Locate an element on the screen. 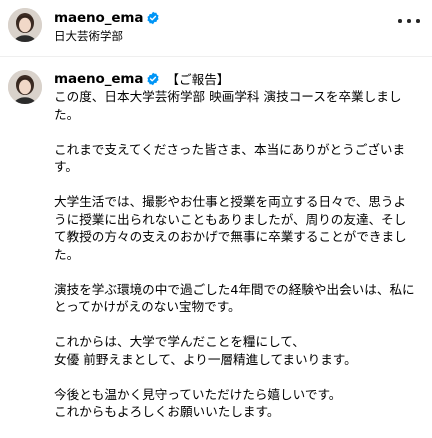 The width and height of the screenshot is (432, 438). caption-line: とってかけがえのない宝物です。 is located at coordinates (147, 306).